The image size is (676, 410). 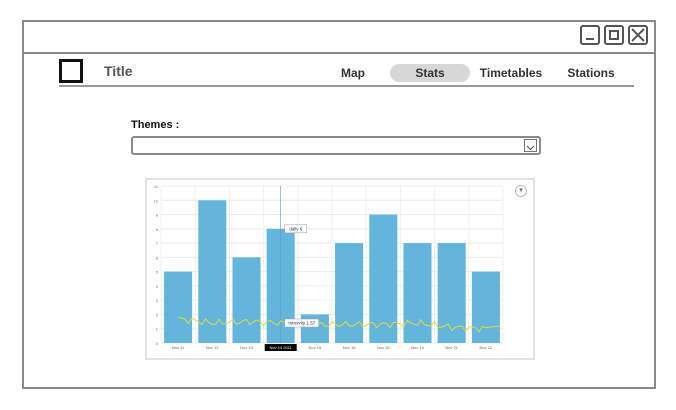 I want to click on tooltip-text: transvity 1.57, so click(x=301, y=323).